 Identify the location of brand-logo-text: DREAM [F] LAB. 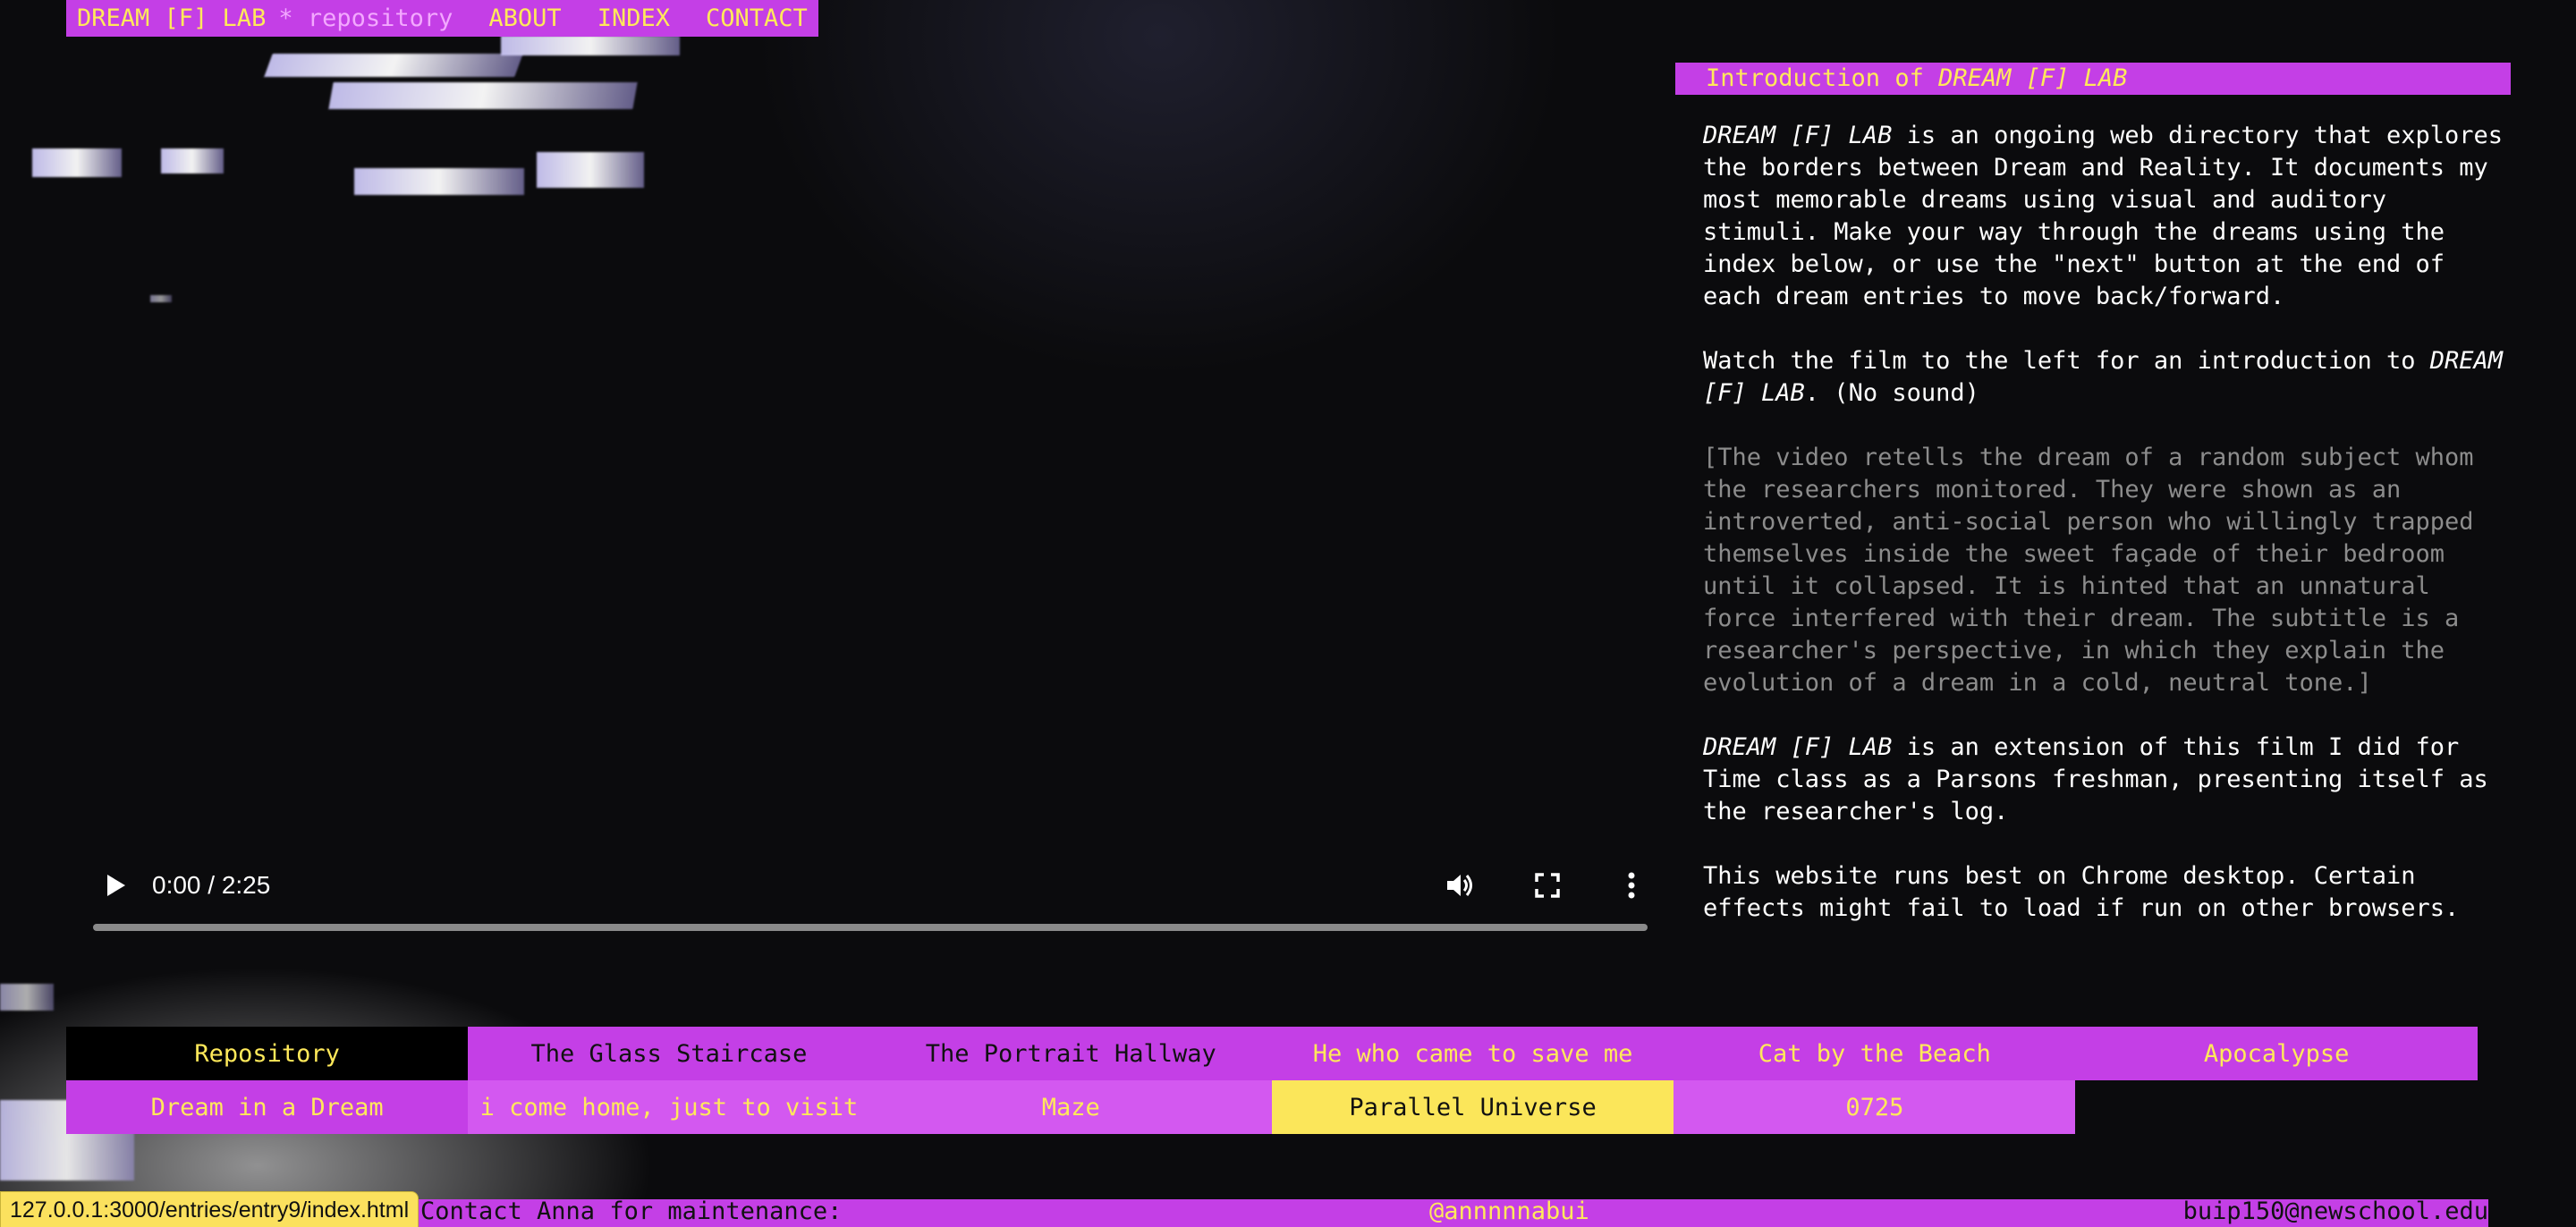
(171, 18).